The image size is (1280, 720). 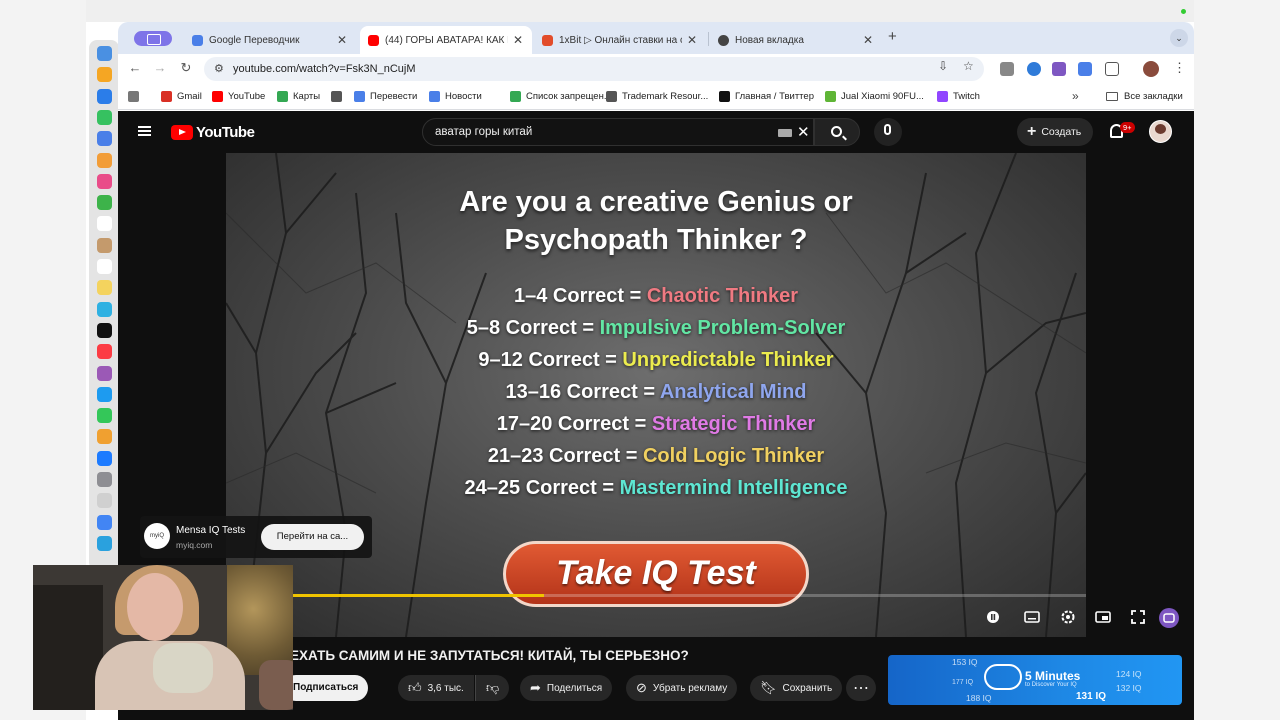 I want to click on subtitles-icon, so click(x=1032, y=617).